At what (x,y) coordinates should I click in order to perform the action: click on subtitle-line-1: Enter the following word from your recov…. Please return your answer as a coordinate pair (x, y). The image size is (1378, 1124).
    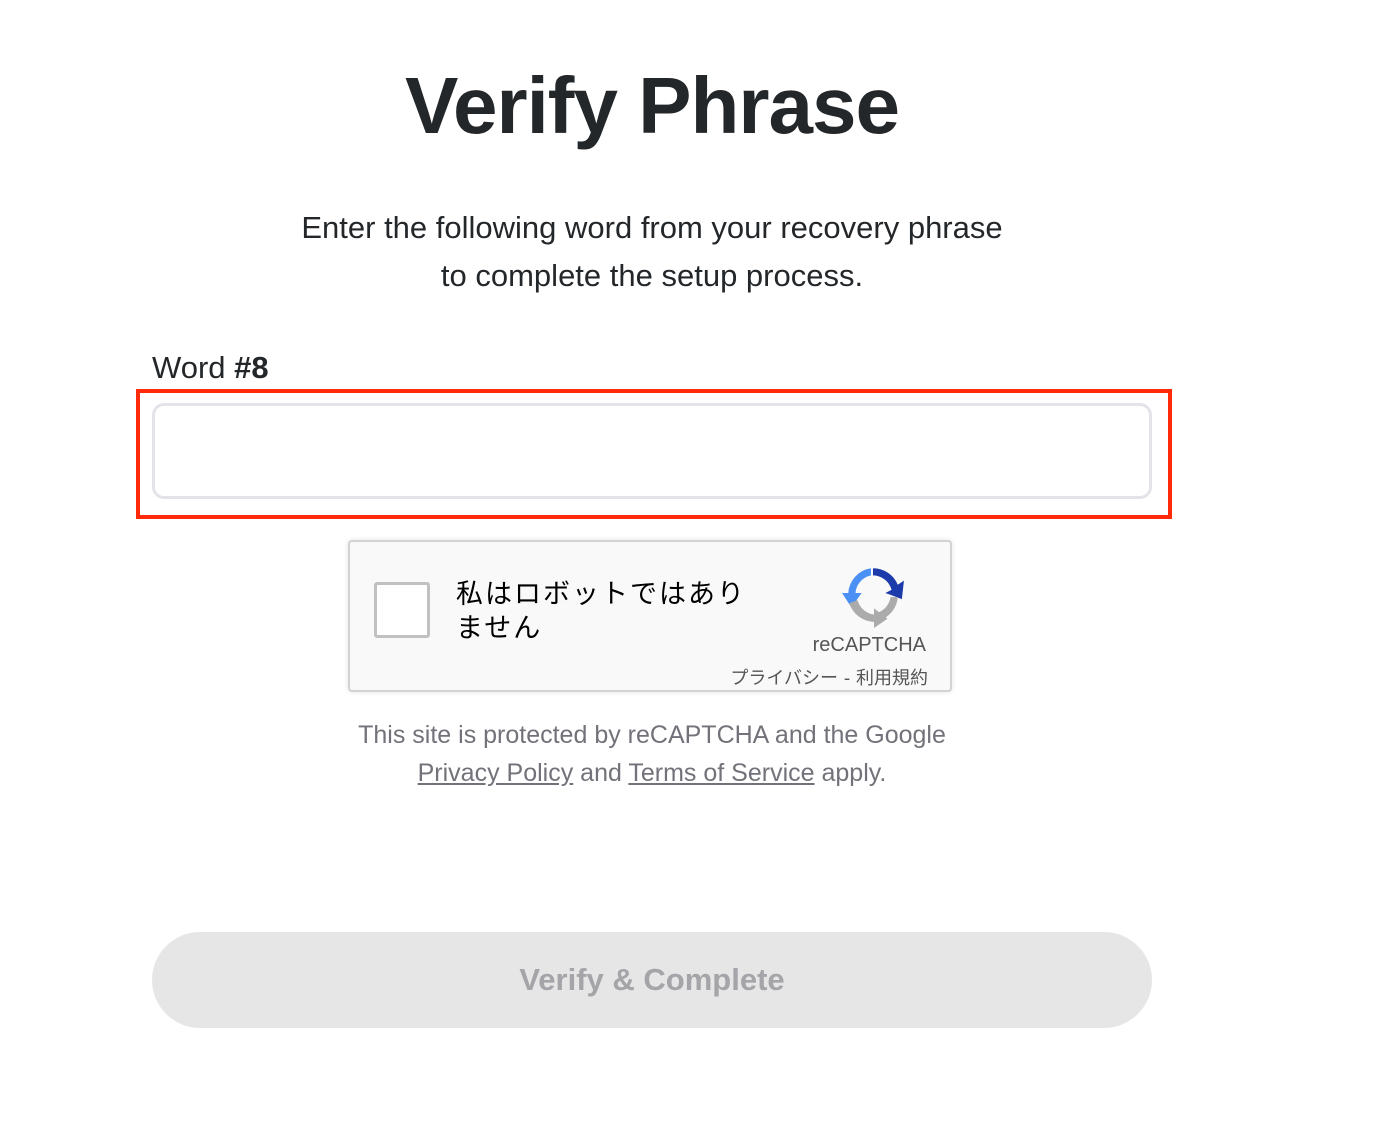
    Looking at the image, I should click on (652, 227).